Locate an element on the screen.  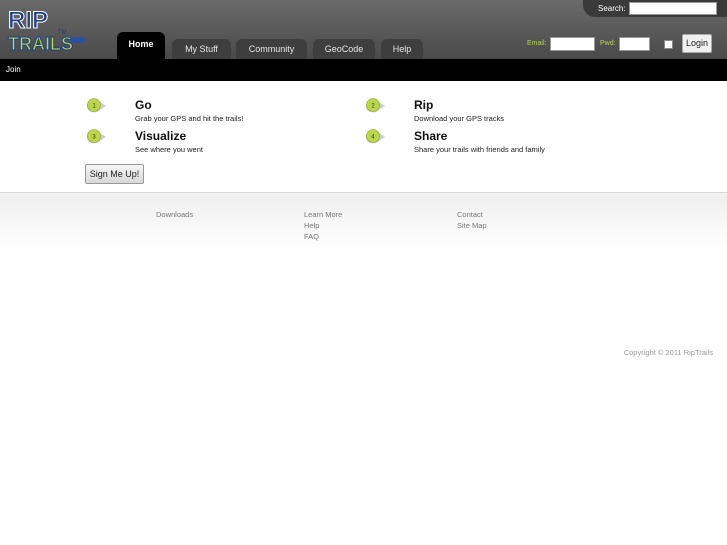
riptrails-logo: RIP TRAILS TM is located at coordinates (47, 31).